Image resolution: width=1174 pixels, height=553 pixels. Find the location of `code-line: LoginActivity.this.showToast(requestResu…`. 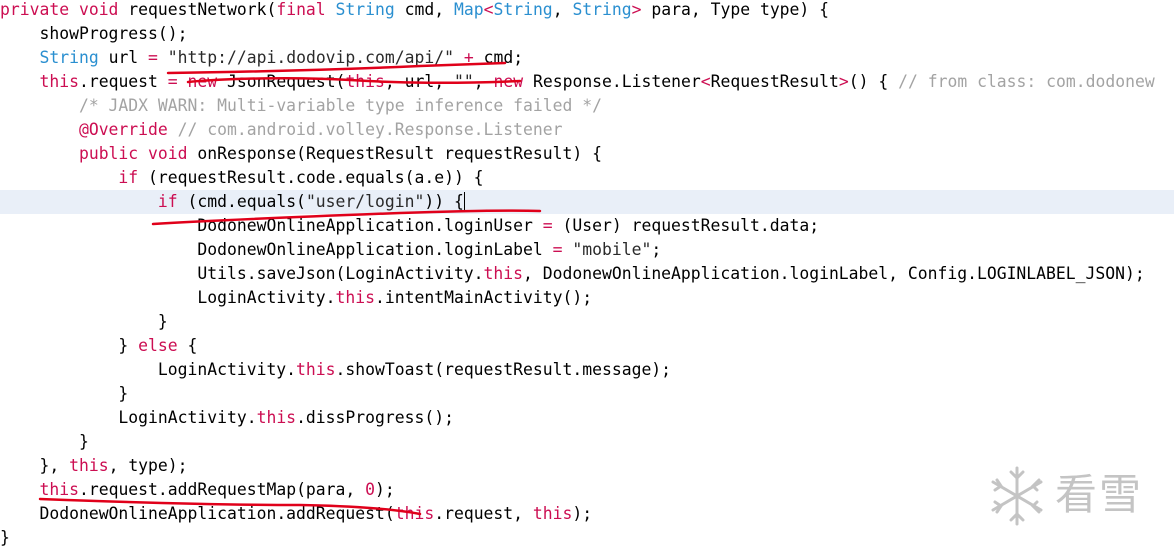

code-line: LoginActivity.this.showToast(requestResu… is located at coordinates (587, 370).